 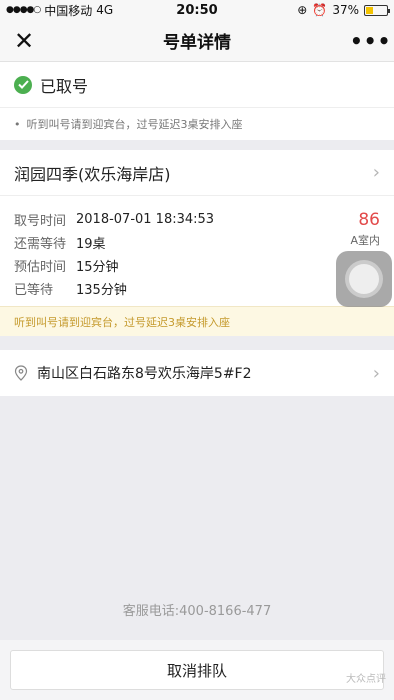 What do you see at coordinates (40, 221) in the screenshot?
I see `detail-label: 取号时间` at bounding box center [40, 221].